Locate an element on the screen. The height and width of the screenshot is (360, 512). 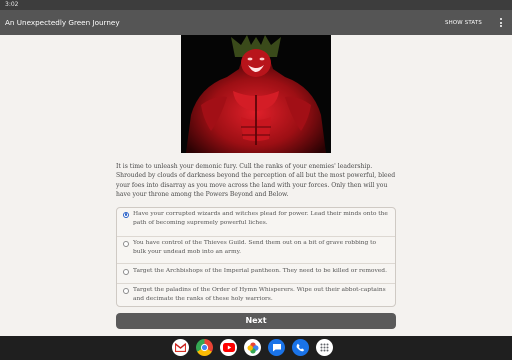
overflow-menu-icon is located at coordinates (501, 23).